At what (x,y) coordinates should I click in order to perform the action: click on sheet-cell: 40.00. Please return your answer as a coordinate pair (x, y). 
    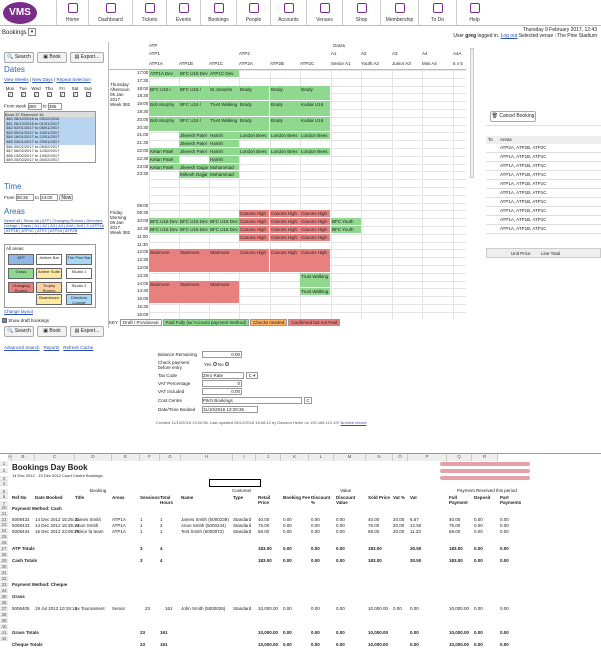
    Looking at the image, I should click on (454, 519).